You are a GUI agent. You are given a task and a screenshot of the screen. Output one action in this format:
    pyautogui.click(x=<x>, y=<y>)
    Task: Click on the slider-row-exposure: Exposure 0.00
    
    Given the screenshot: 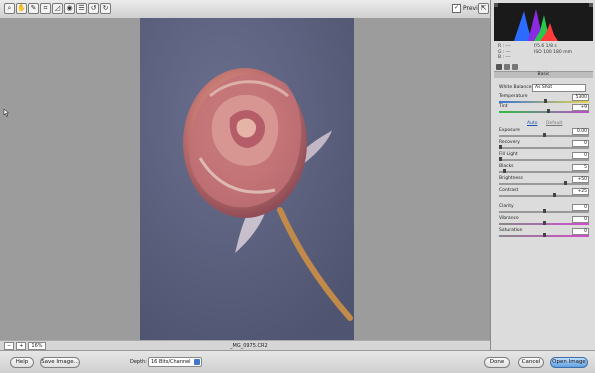 What is the action you would take?
    pyautogui.click(x=543, y=134)
    